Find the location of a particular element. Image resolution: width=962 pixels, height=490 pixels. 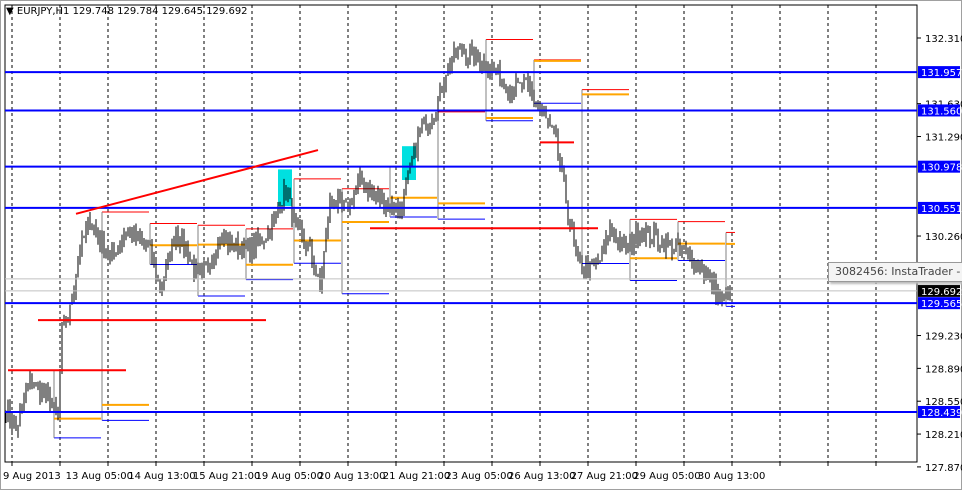

y-tick-label: 127.870 is located at coordinates (943, 468).